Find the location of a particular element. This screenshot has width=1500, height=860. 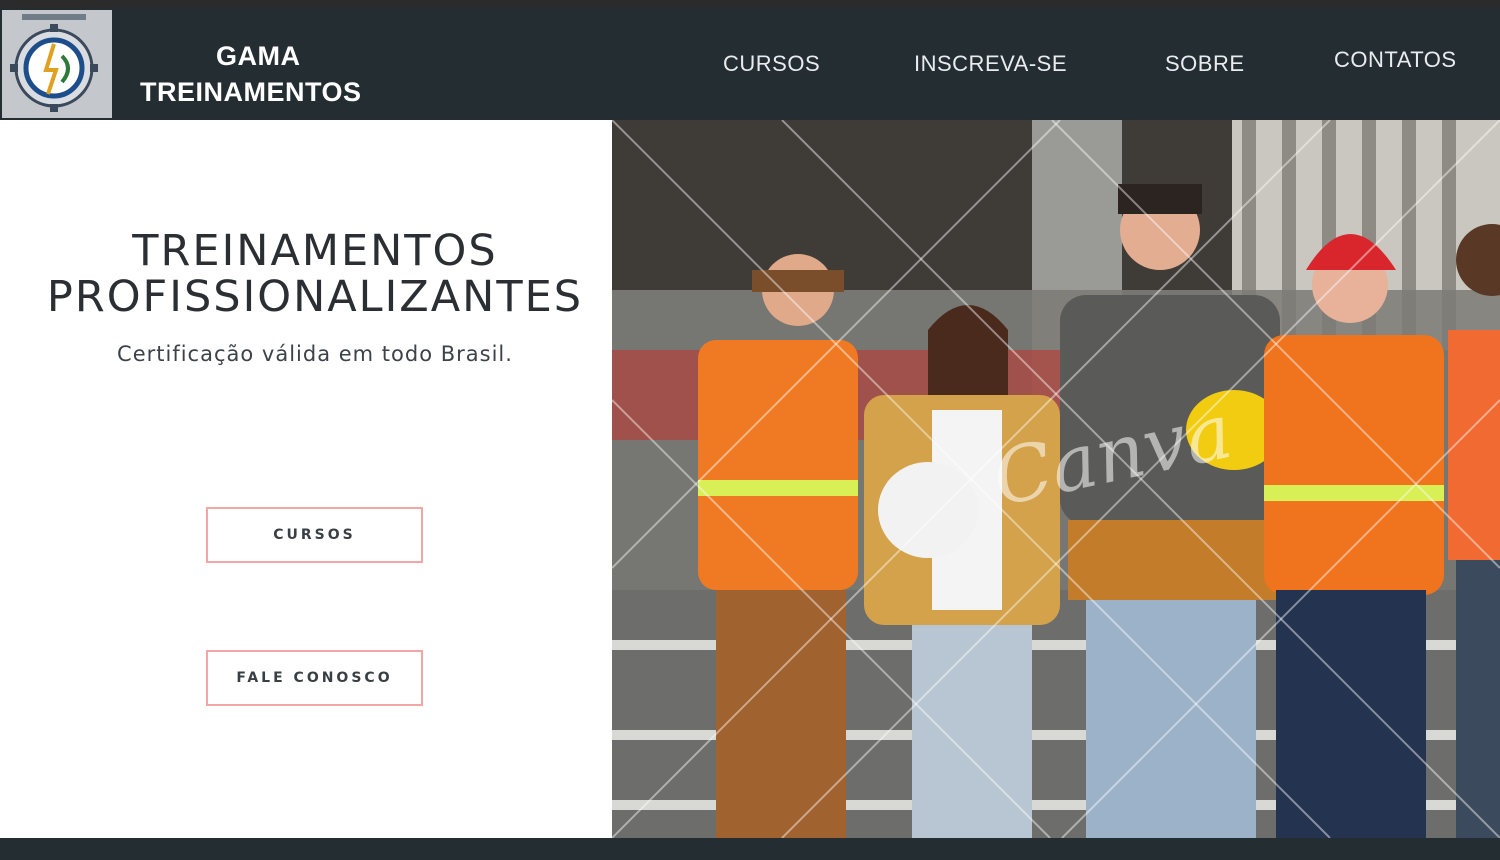

hero-title-line2: PROFISSIONALIZANTES is located at coordinates (315, 297).